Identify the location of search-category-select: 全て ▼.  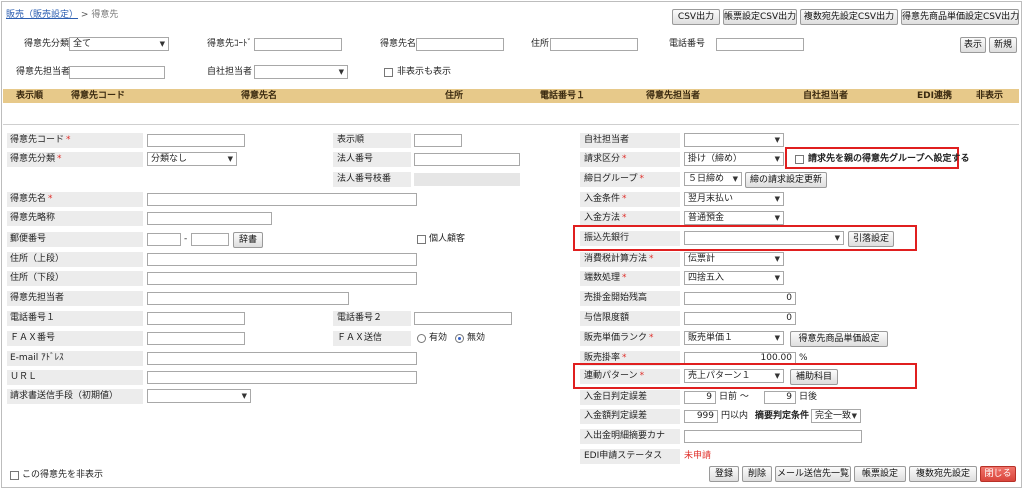
(119, 44).